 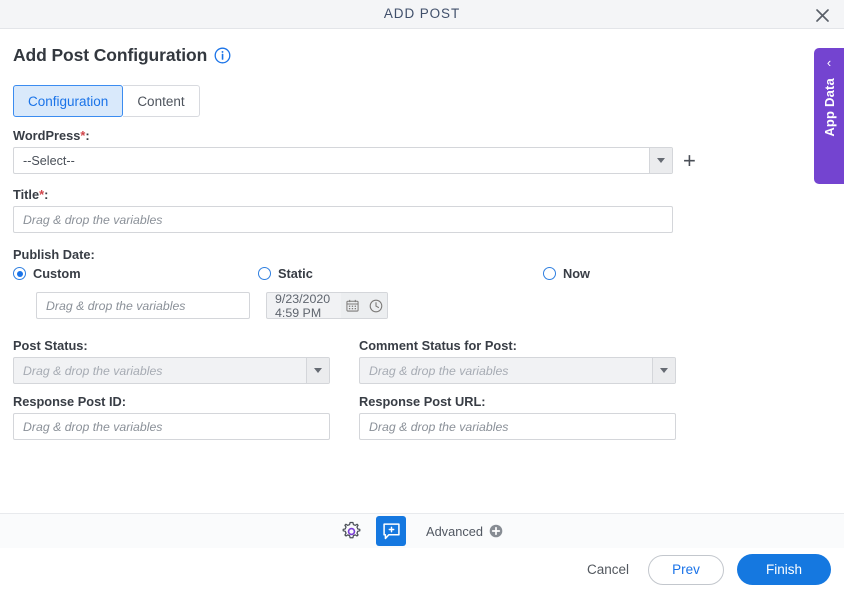 What do you see at coordinates (264, 273) in the screenshot?
I see `radio-static-icon` at bounding box center [264, 273].